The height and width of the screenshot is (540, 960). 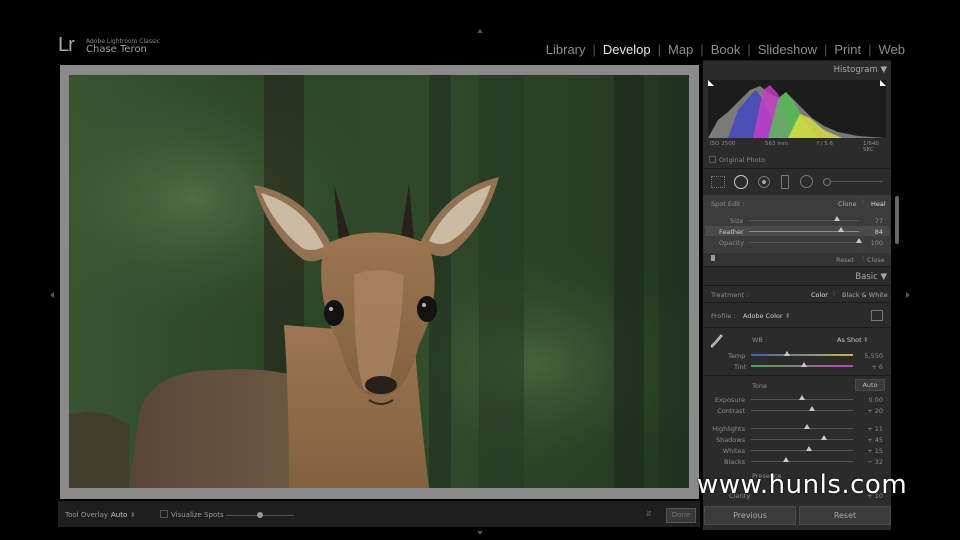 What do you see at coordinates (865, 295) in the screenshot?
I see `treatment-bw: Black & White` at bounding box center [865, 295].